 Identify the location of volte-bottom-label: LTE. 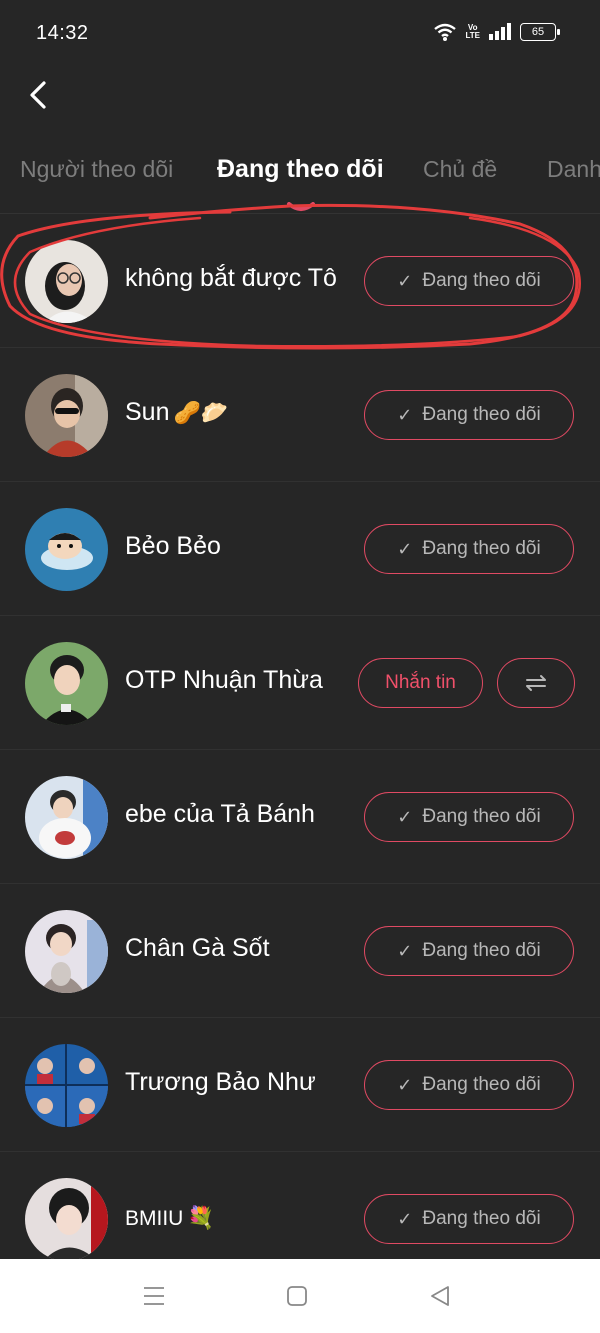
(472, 35).